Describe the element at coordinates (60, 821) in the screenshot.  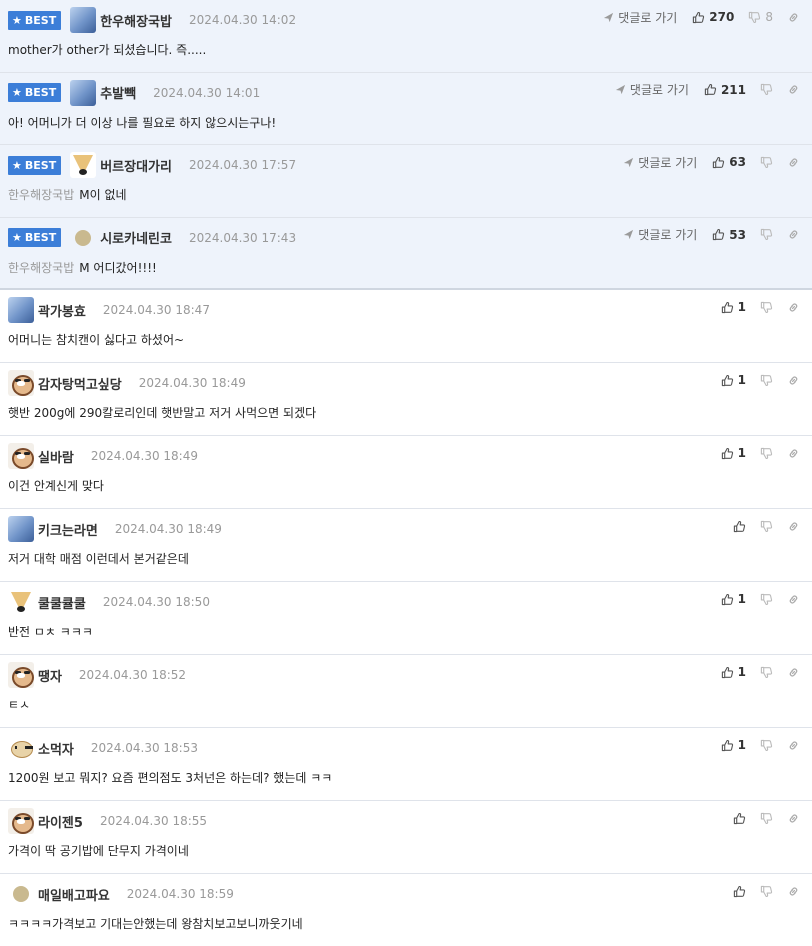
I see `author-nickname: 라이젠5` at that location.